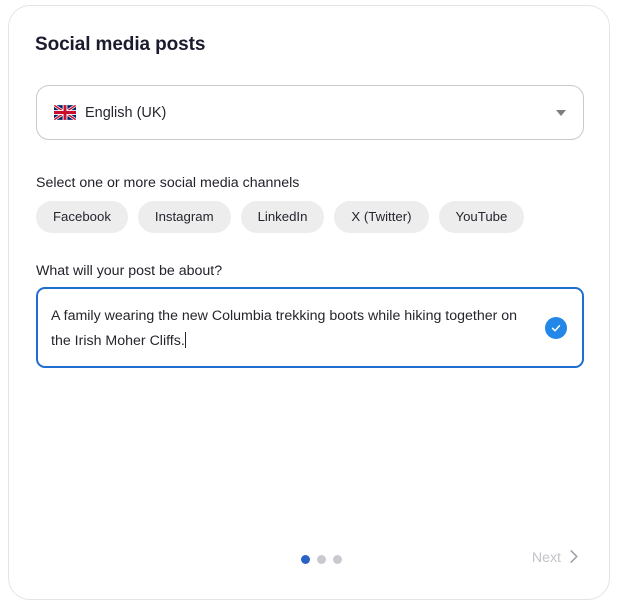 The height and width of the screenshot is (608, 624). What do you see at coordinates (556, 327) in the screenshot?
I see `check-circle-icon` at bounding box center [556, 327].